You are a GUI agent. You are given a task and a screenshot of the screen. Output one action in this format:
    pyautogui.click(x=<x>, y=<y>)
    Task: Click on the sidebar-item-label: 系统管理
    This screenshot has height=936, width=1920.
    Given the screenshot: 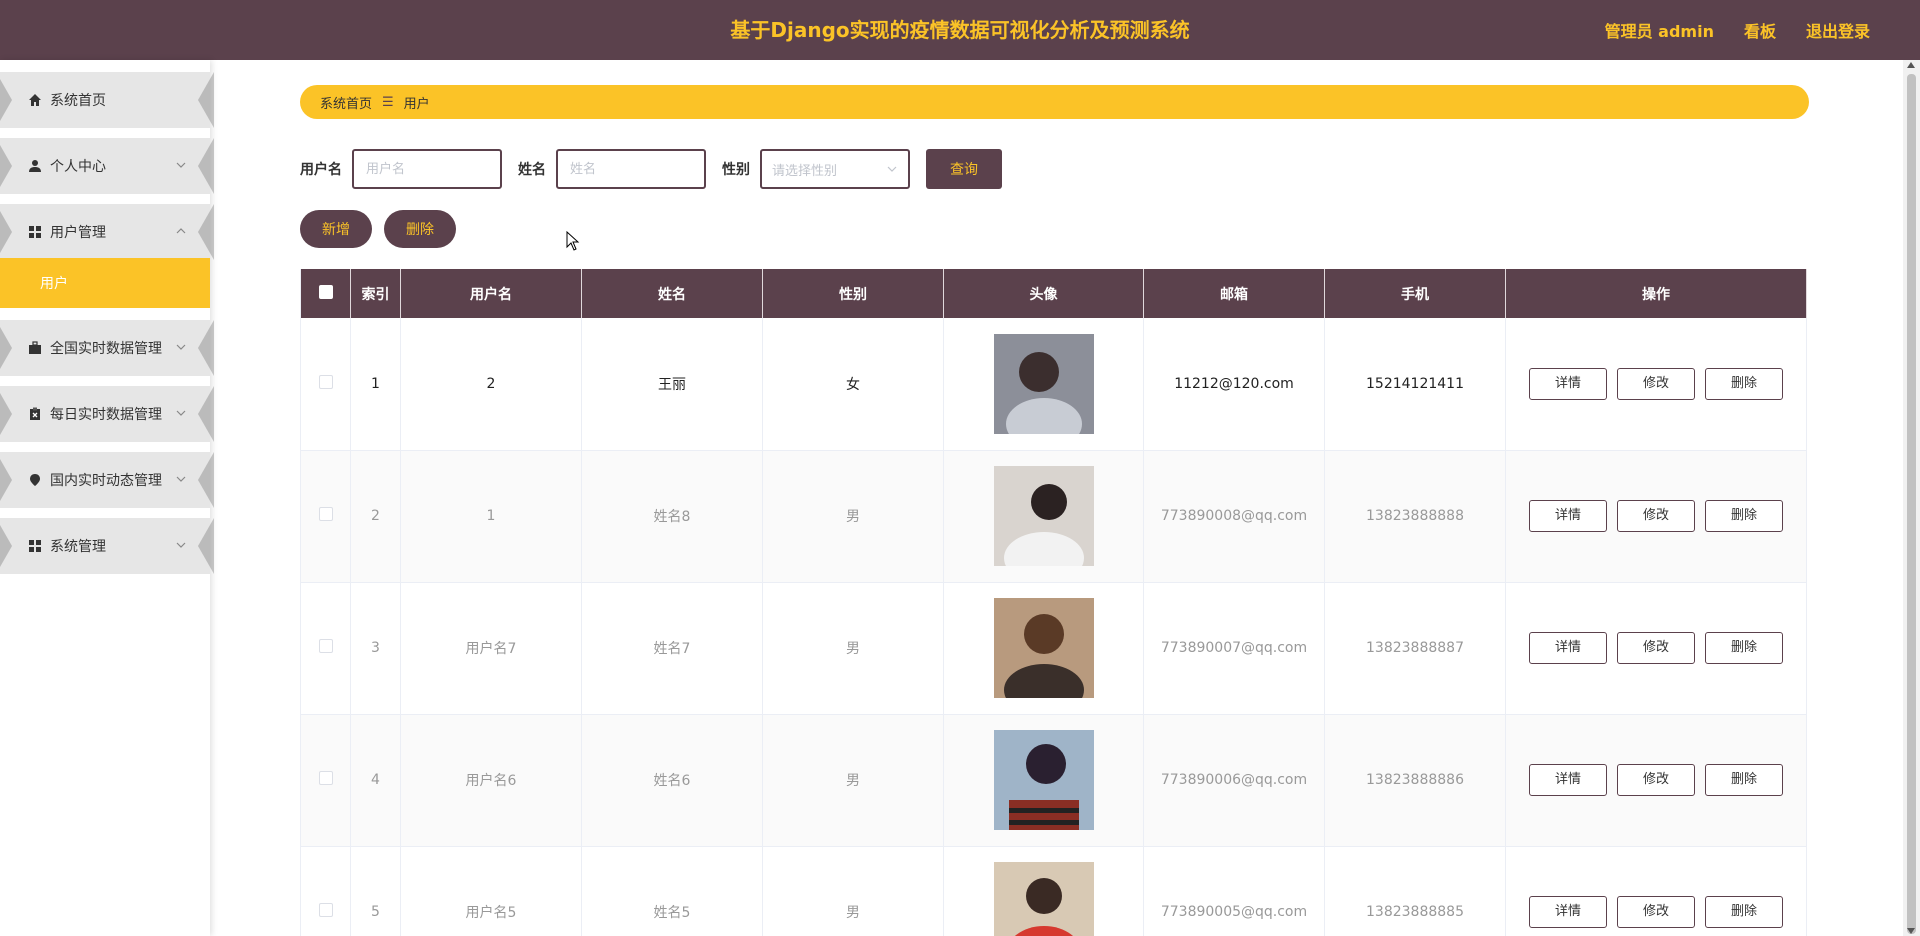 What is the action you would take?
    pyautogui.click(x=78, y=547)
    